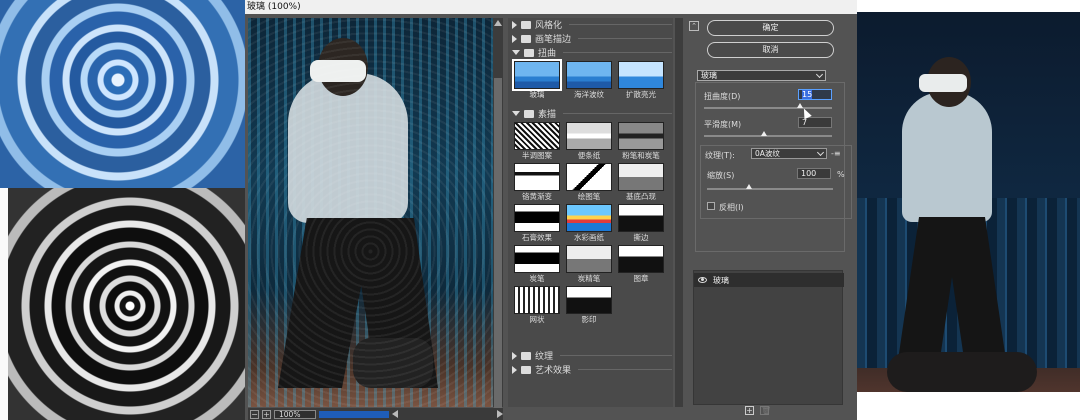 The image size is (1080, 420). Describe the element at coordinates (122, 94) in the screenshot. I see `water-ripple-image` at that location.